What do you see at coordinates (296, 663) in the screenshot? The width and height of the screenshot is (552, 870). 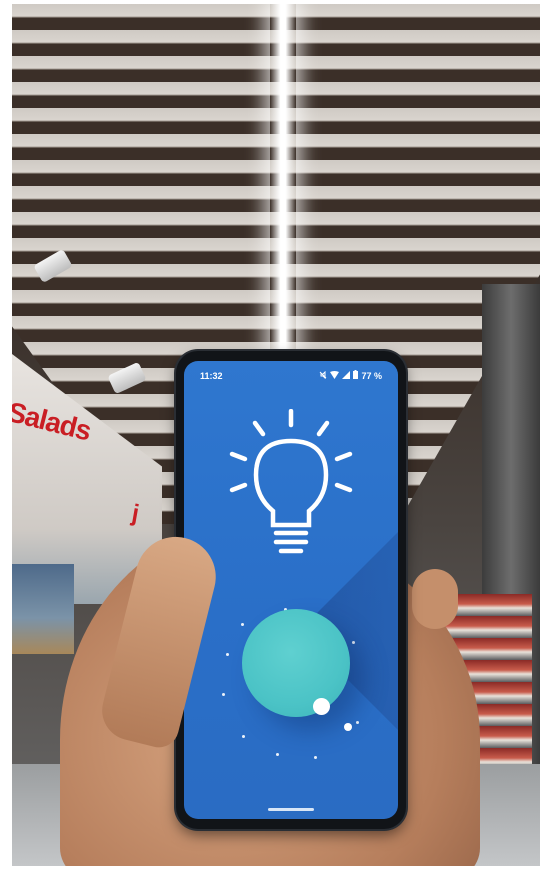 I see `planet-with-moons-icon` at bounding box center [296, 663].